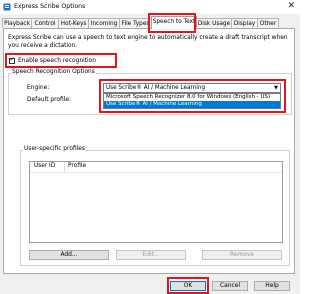 This screenshot has height=294, width=320. What do you see at coordinates (192, 104) in the screenshot?
I see `engine-option-scribe-ai: Use Scribe® AI / Machine Learning` at bounding box center [192, 104].